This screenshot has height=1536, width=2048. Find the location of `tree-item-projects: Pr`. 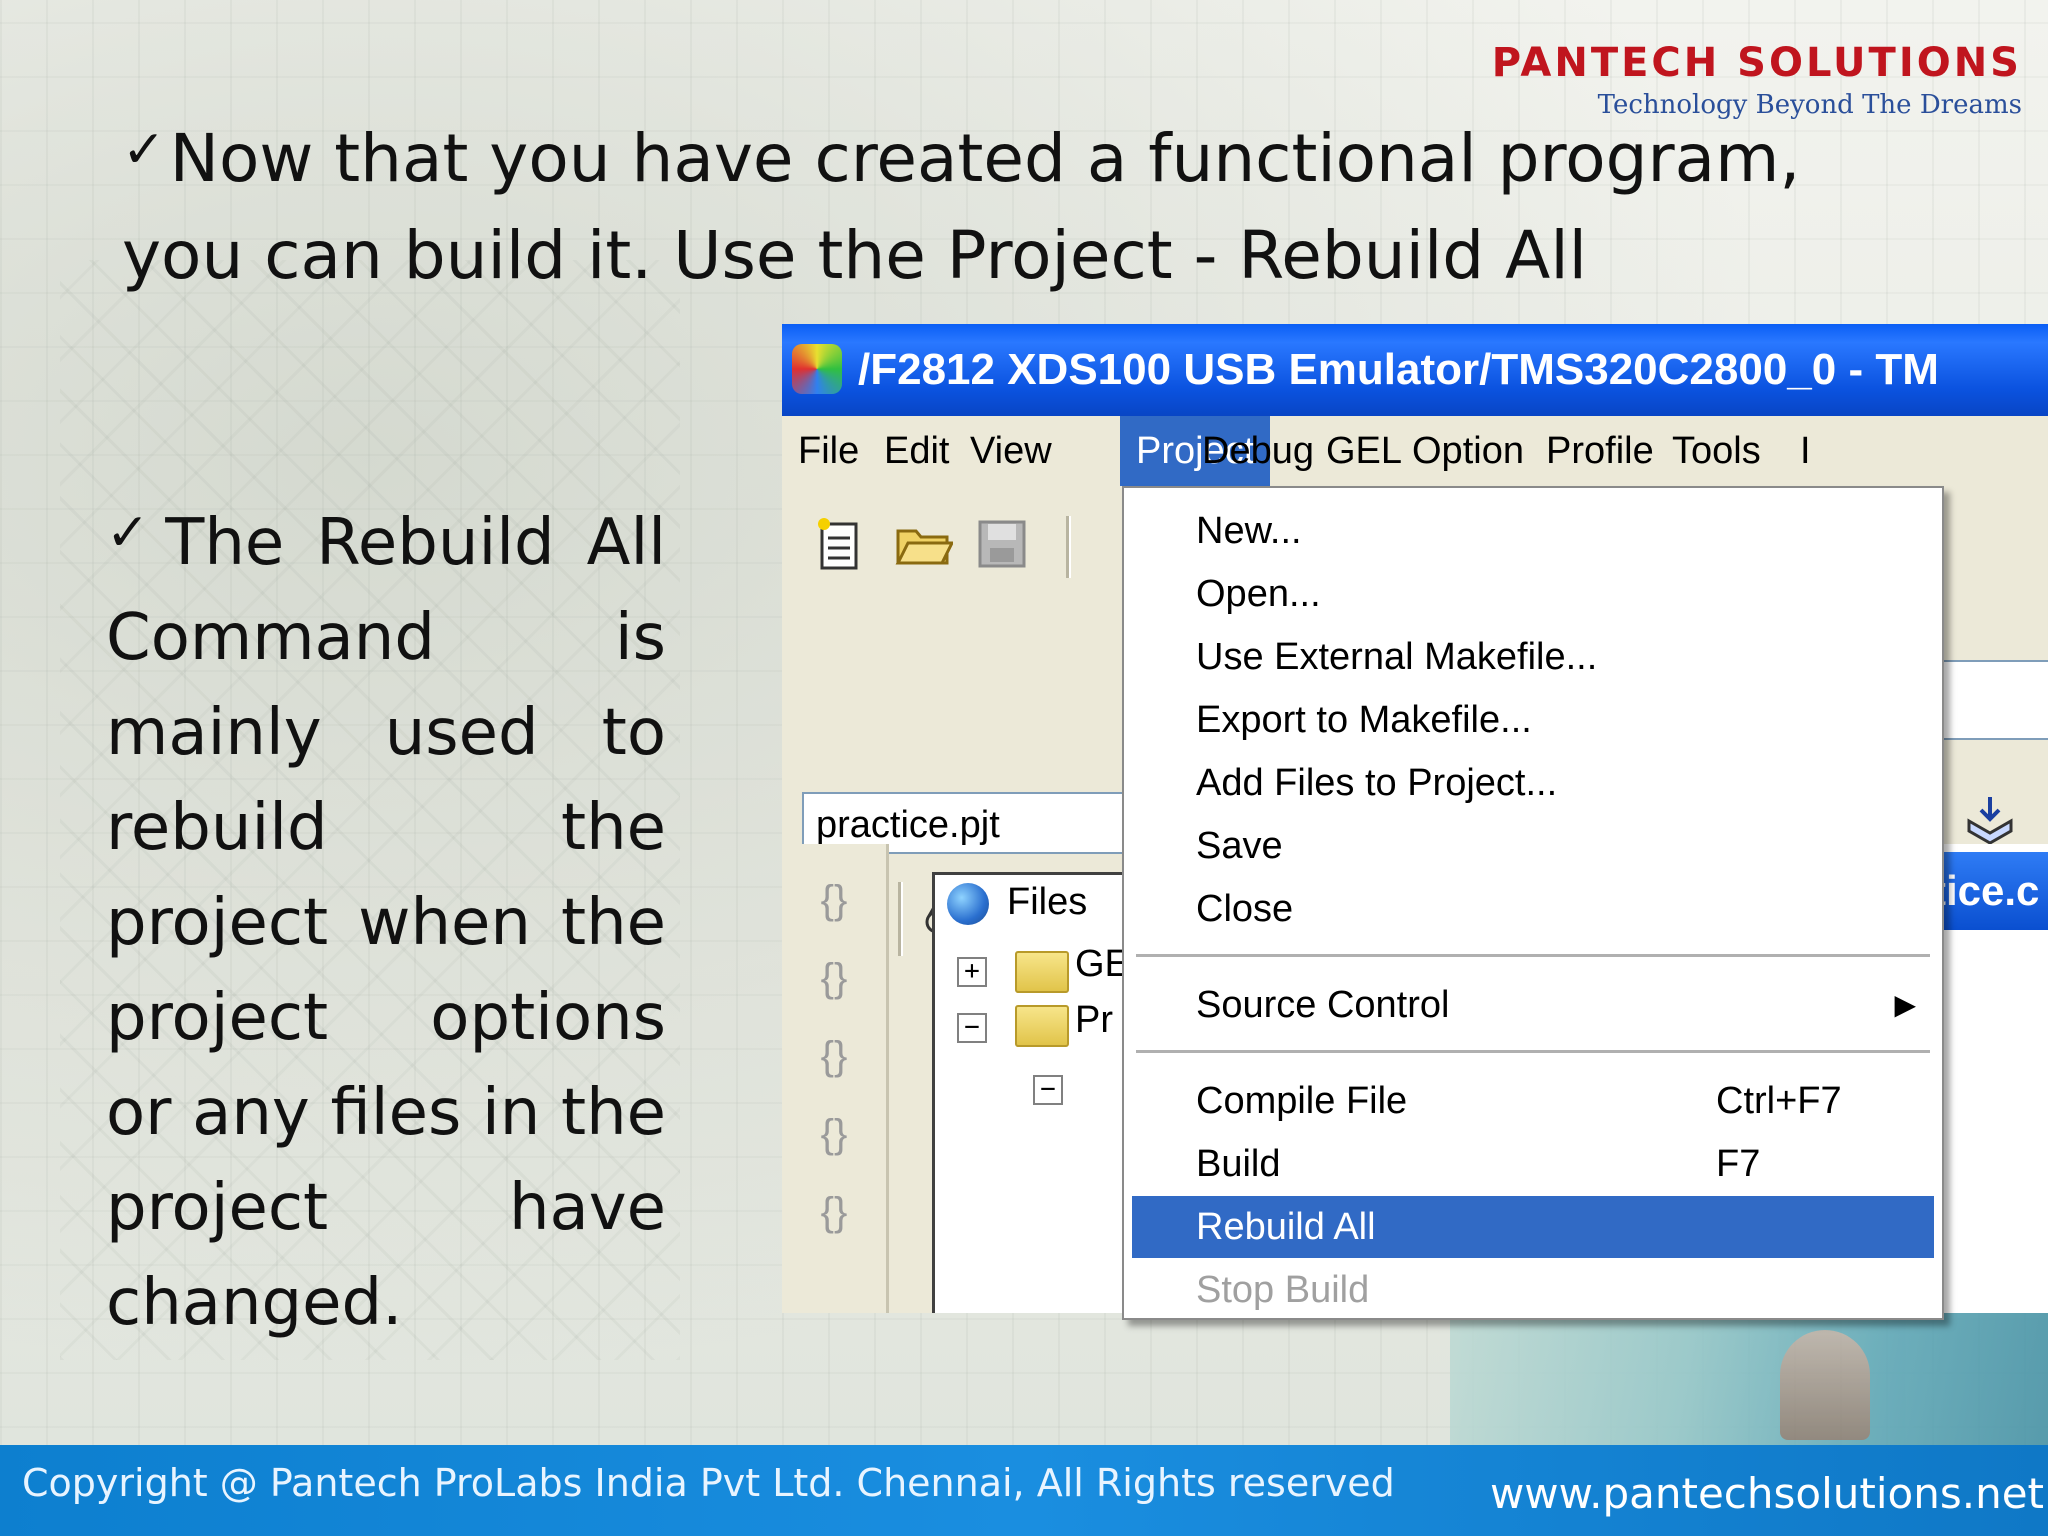

tree-item-projects: Pr is located at coordinates (1094, 1020).